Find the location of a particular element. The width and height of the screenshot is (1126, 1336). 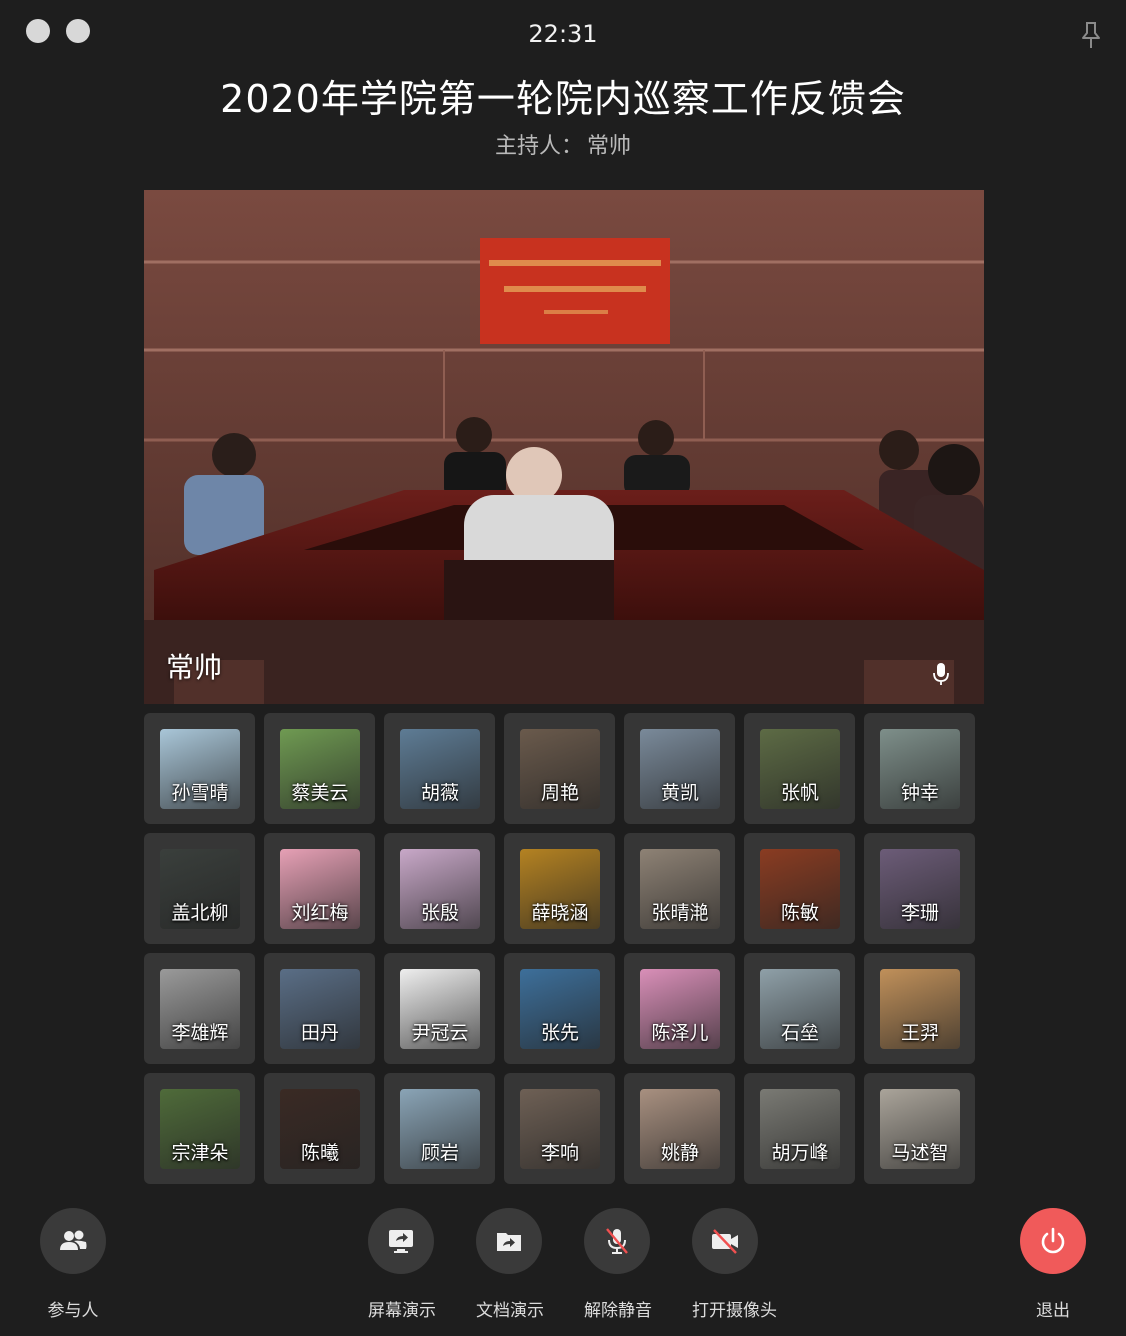

participant-tile: 王羿 is located at coordinates (919, 1008).